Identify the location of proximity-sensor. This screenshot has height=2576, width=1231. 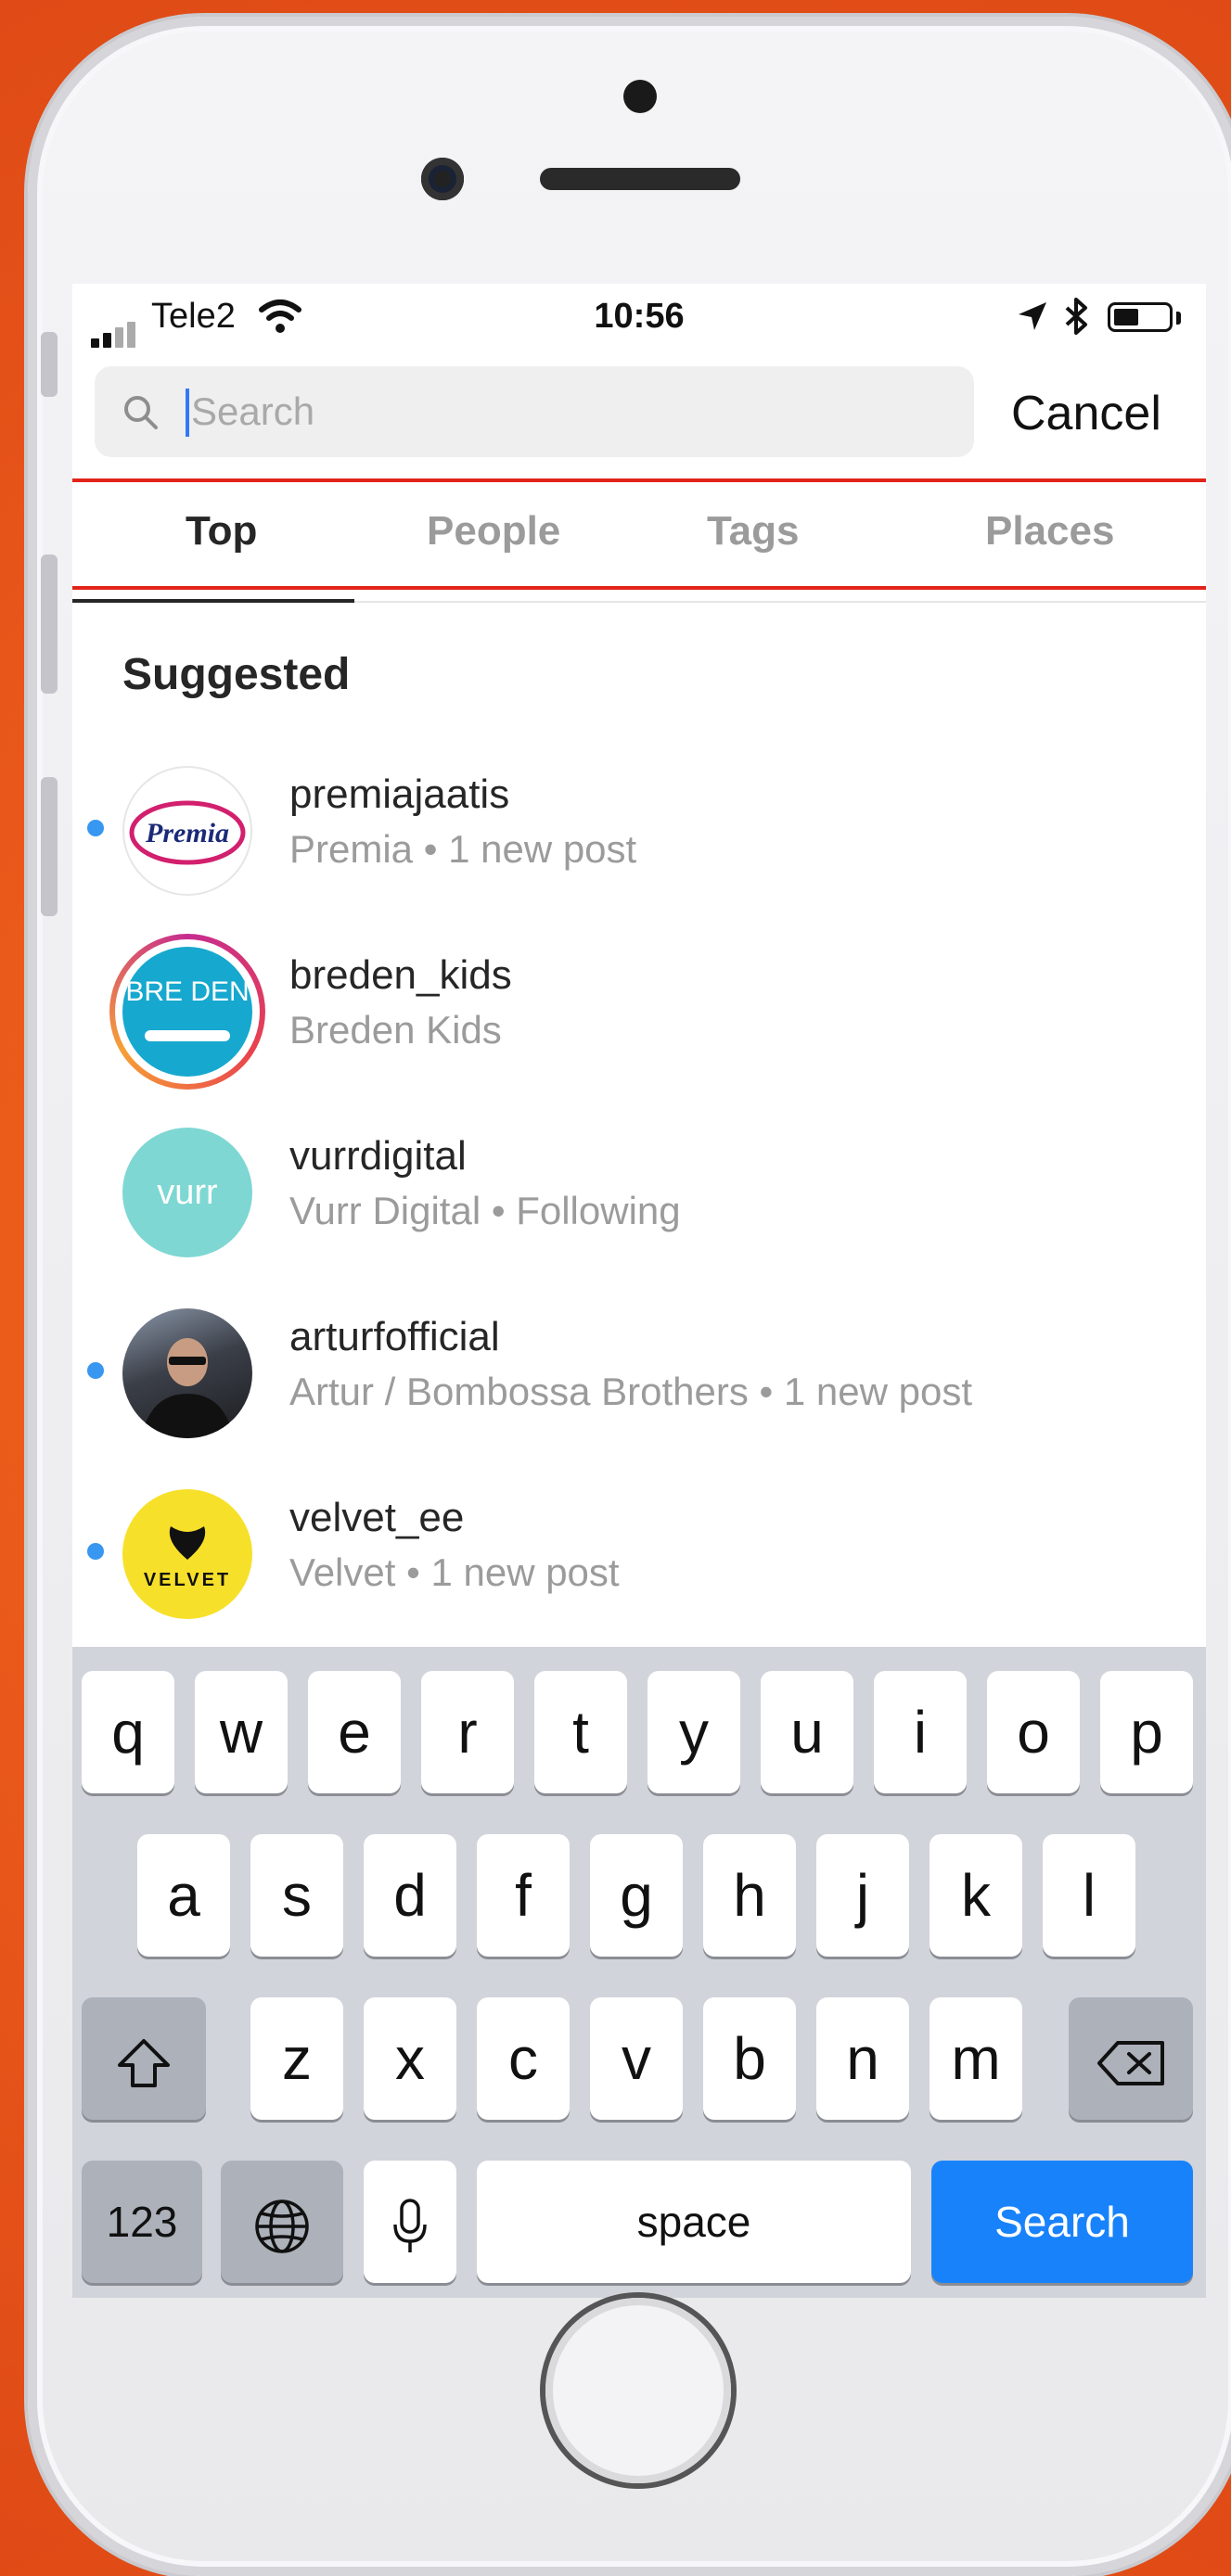
(640, 97).